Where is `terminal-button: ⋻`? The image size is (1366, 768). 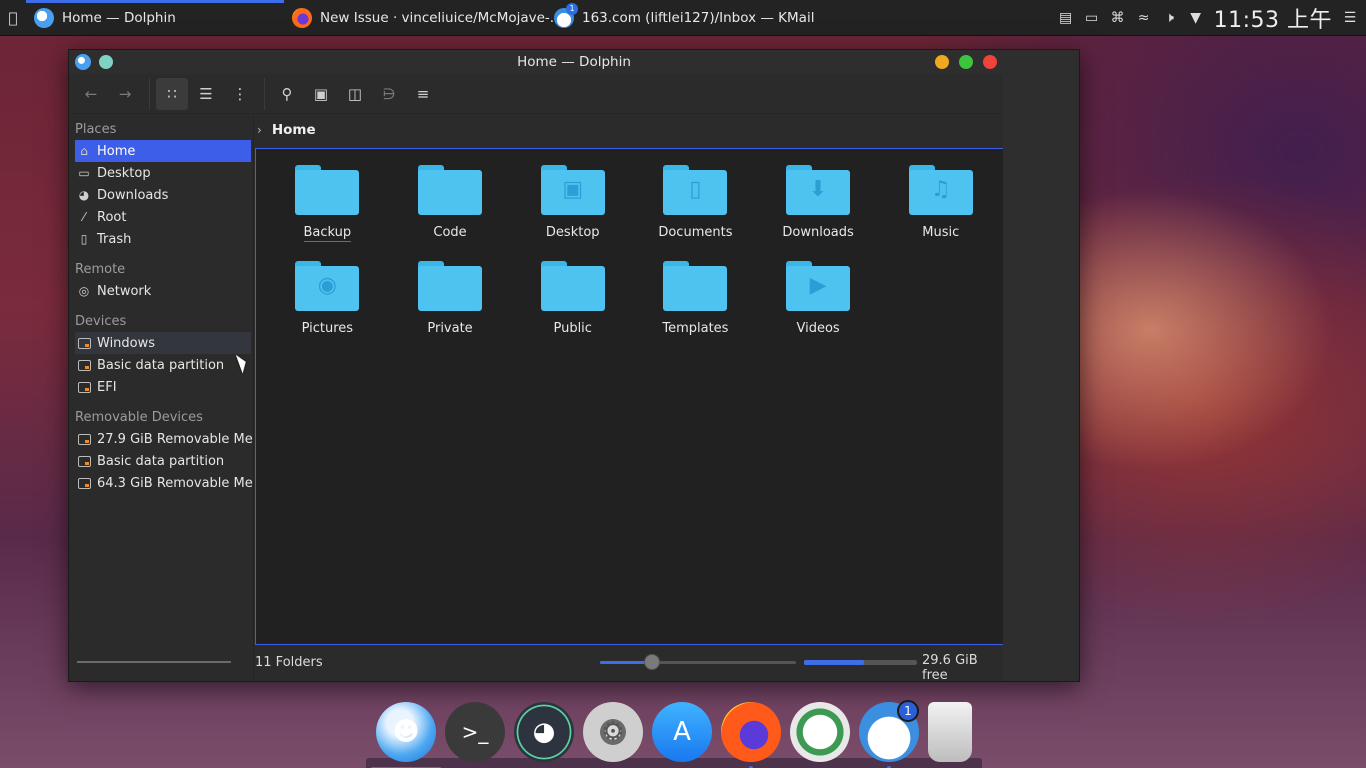
terminal-button: ⋻ is located at coordinates (389, 94).